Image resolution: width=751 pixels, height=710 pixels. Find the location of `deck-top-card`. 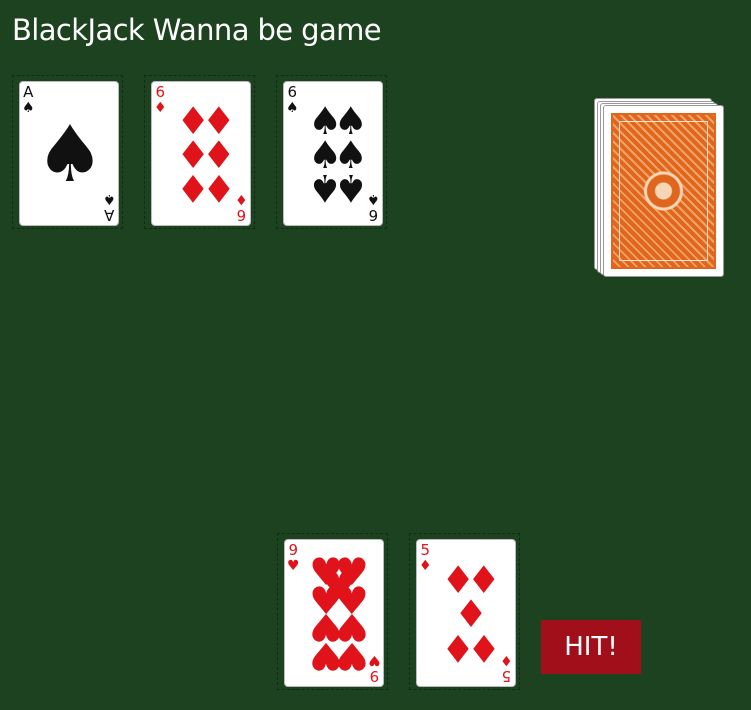

deck-top-card is located at coordinates (663, 191).